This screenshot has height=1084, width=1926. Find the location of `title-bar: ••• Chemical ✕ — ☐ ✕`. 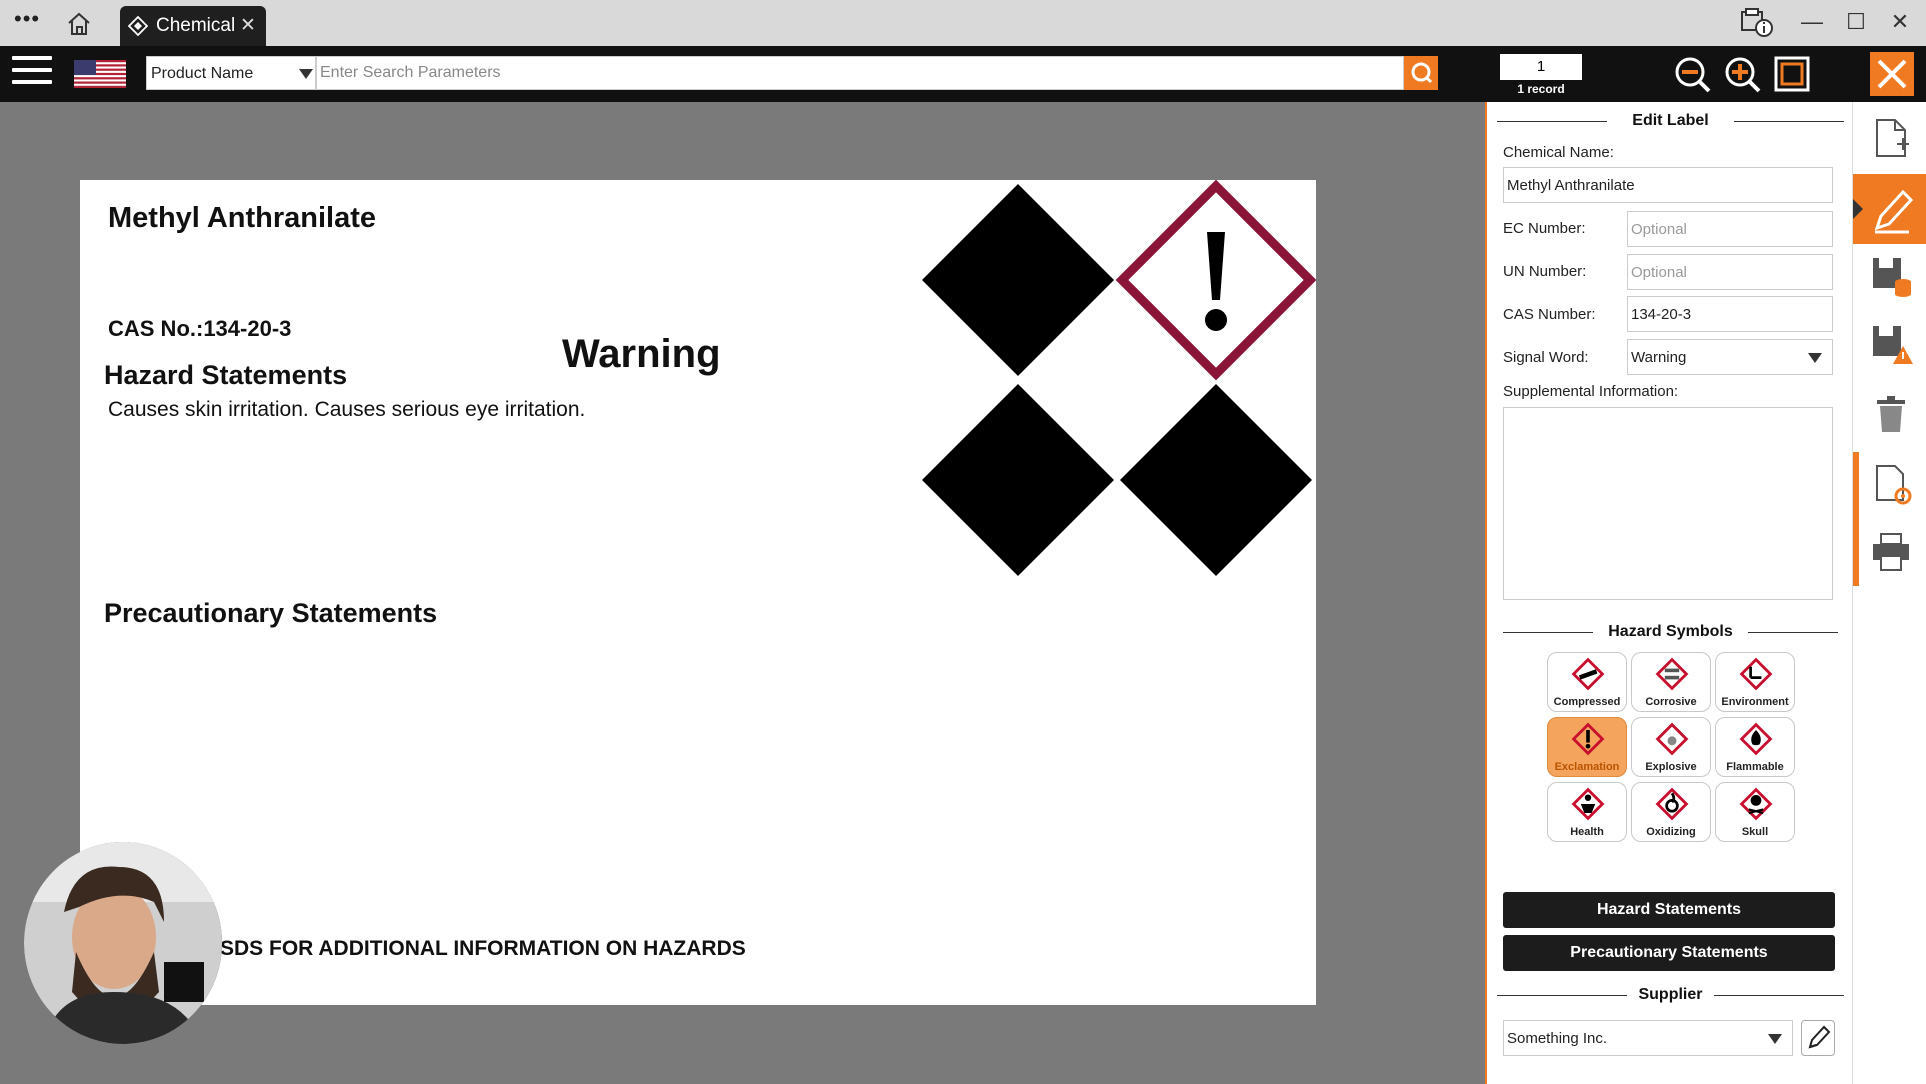

title-bar: ••• Chemical ✕ — ☐ ✕ is located at coordinates (963, 23).